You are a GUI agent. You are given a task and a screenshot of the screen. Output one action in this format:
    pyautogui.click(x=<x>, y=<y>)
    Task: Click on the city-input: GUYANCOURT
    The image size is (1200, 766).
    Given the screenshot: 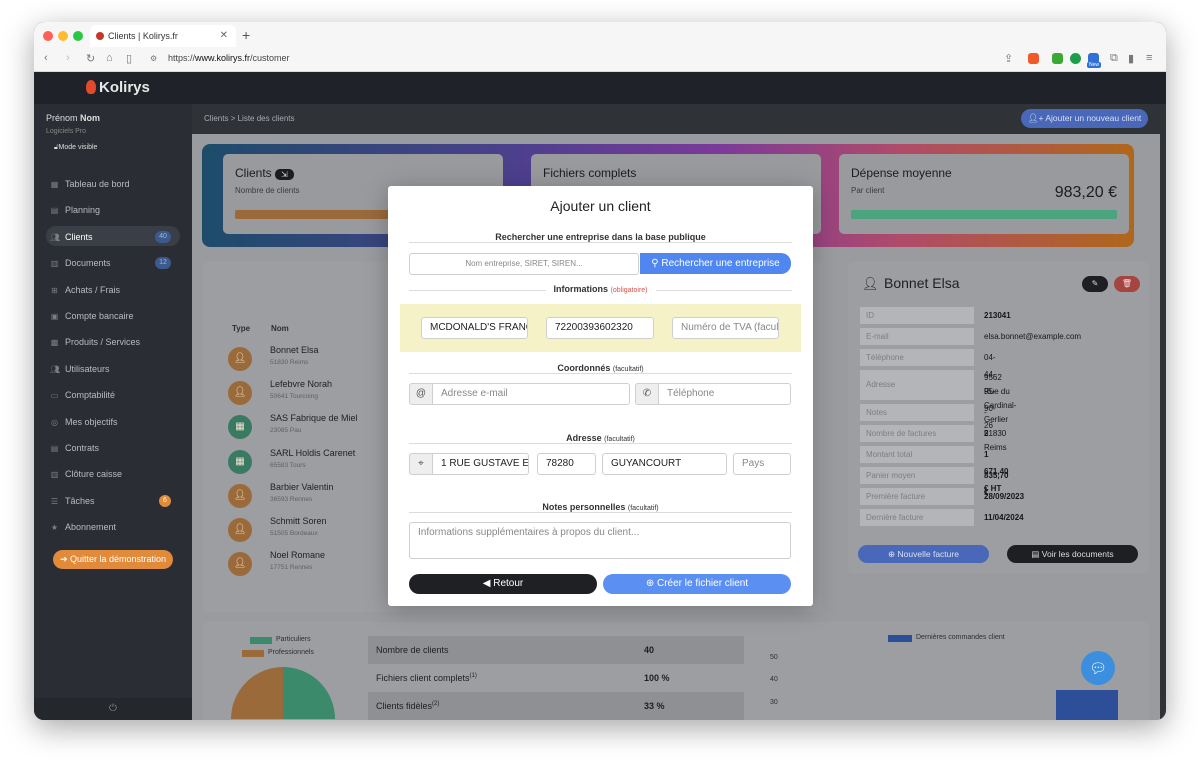 What is the action you would take?
    pyautogui.click(x=664, y=464)
    